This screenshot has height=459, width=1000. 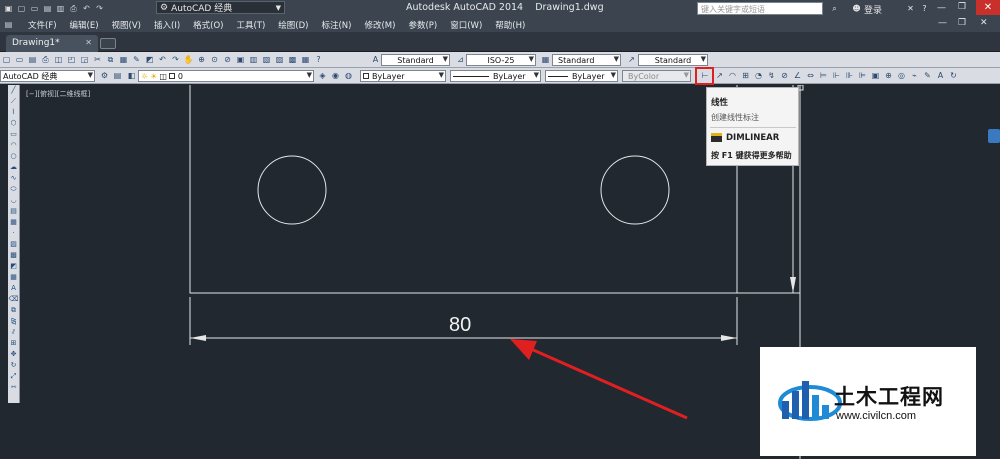 What do you see at coordinates (21, 9) in the screenshot?
I see `new-icon: ▢` at bounding box center [21, 9].